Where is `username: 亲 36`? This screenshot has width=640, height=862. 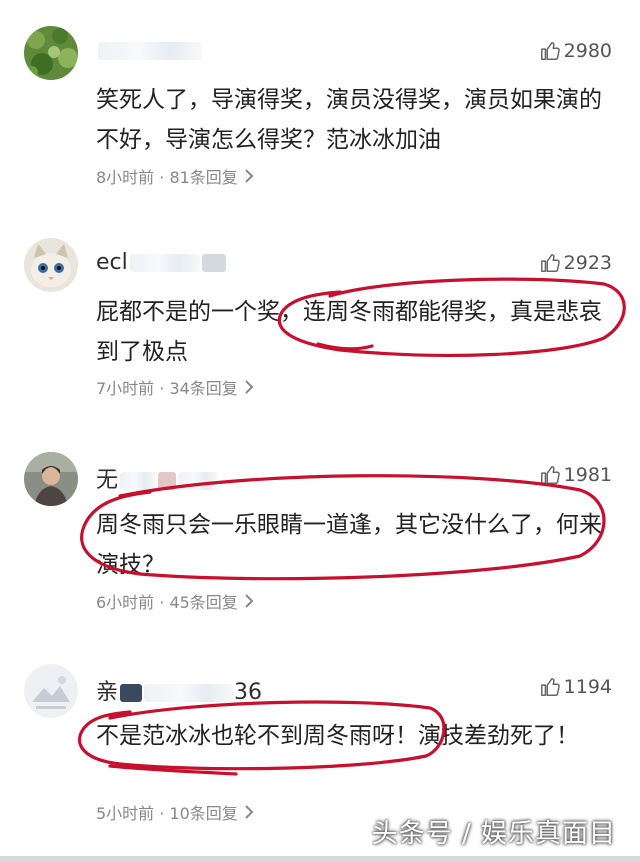 username: 亲 36 is located at coordinates (179, 690).